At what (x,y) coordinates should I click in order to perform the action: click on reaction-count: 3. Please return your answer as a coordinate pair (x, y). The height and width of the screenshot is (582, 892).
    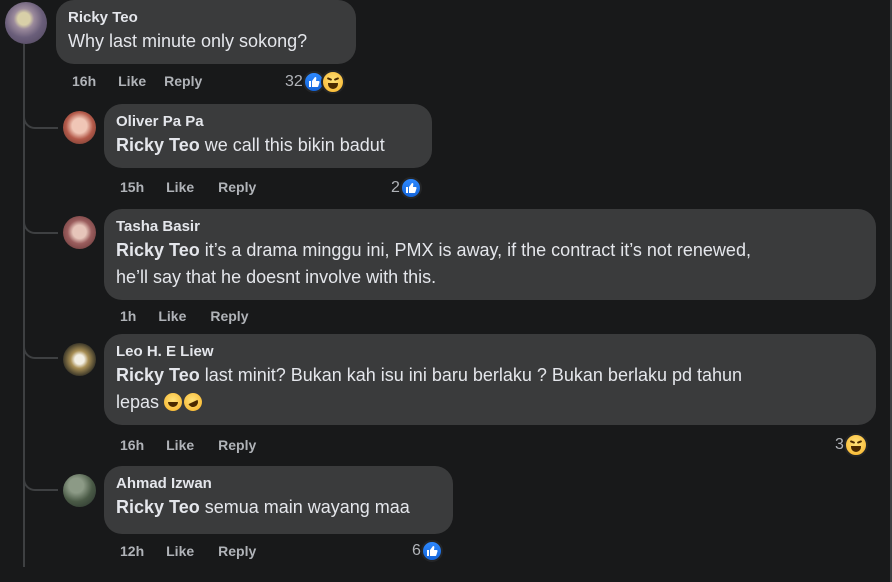
    Looking at the image, I should click on (839, 444).